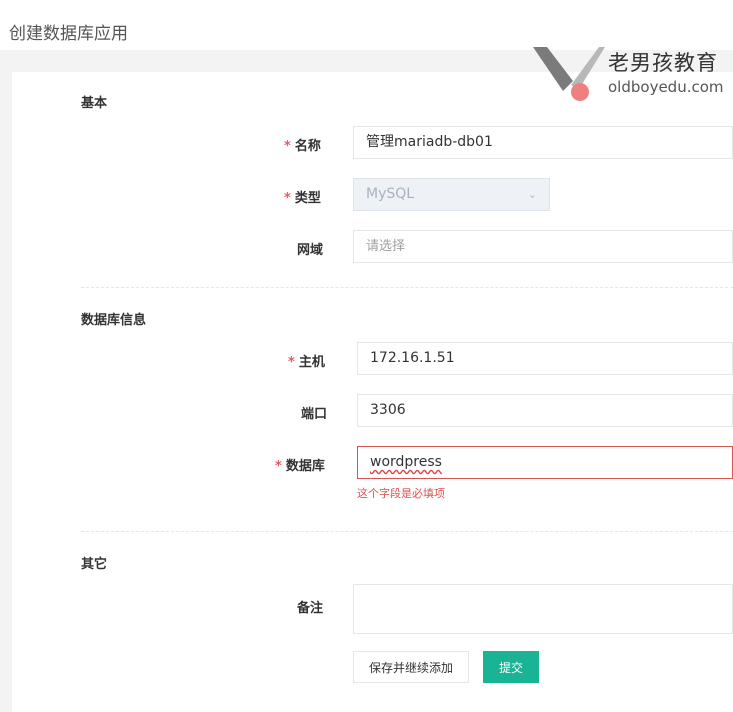 This screenshot has width=733, height=712. I want to click on type-select-value: MySQL, so click(390, 194).